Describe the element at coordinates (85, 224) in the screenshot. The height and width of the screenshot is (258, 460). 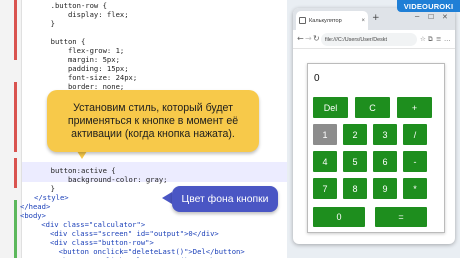
I see `code-line: <div class="calculator">` at that location.